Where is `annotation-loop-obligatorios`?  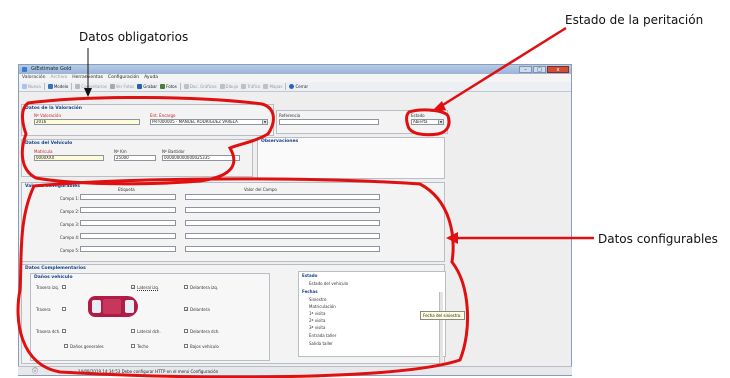 annotation-loop-obligatorios is located at coordinates (147, 141).